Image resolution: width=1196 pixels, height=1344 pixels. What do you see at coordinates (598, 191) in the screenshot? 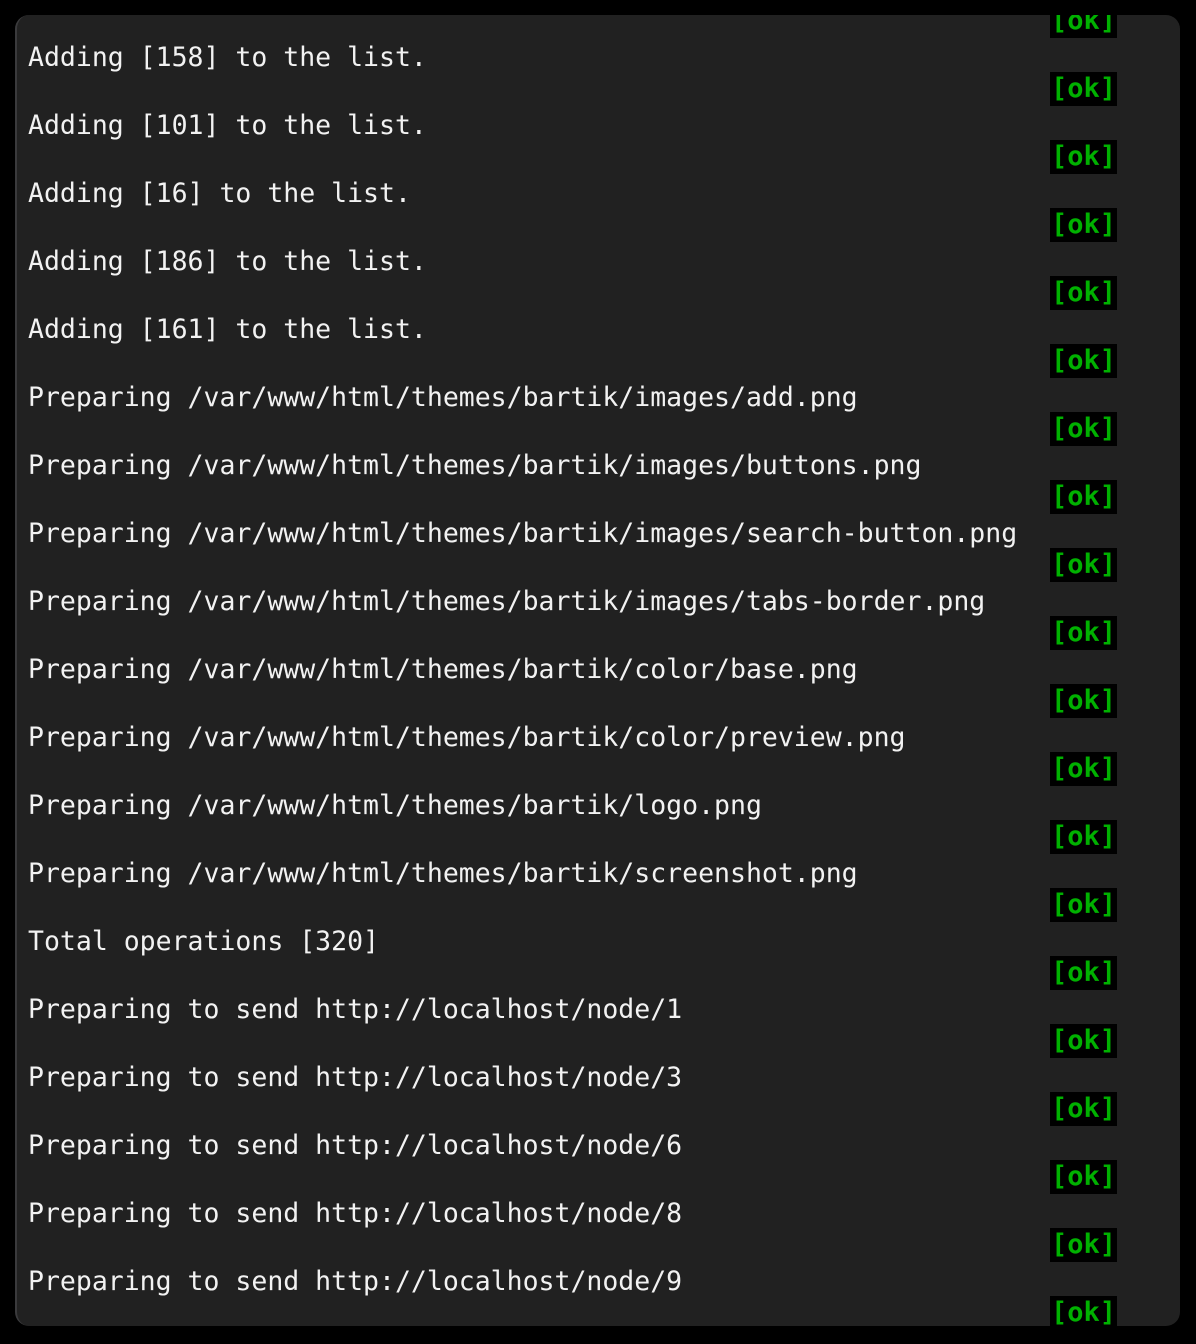
I see `log-row: Adding [16] to the list. [ok]` at bounding box center [598, 191].